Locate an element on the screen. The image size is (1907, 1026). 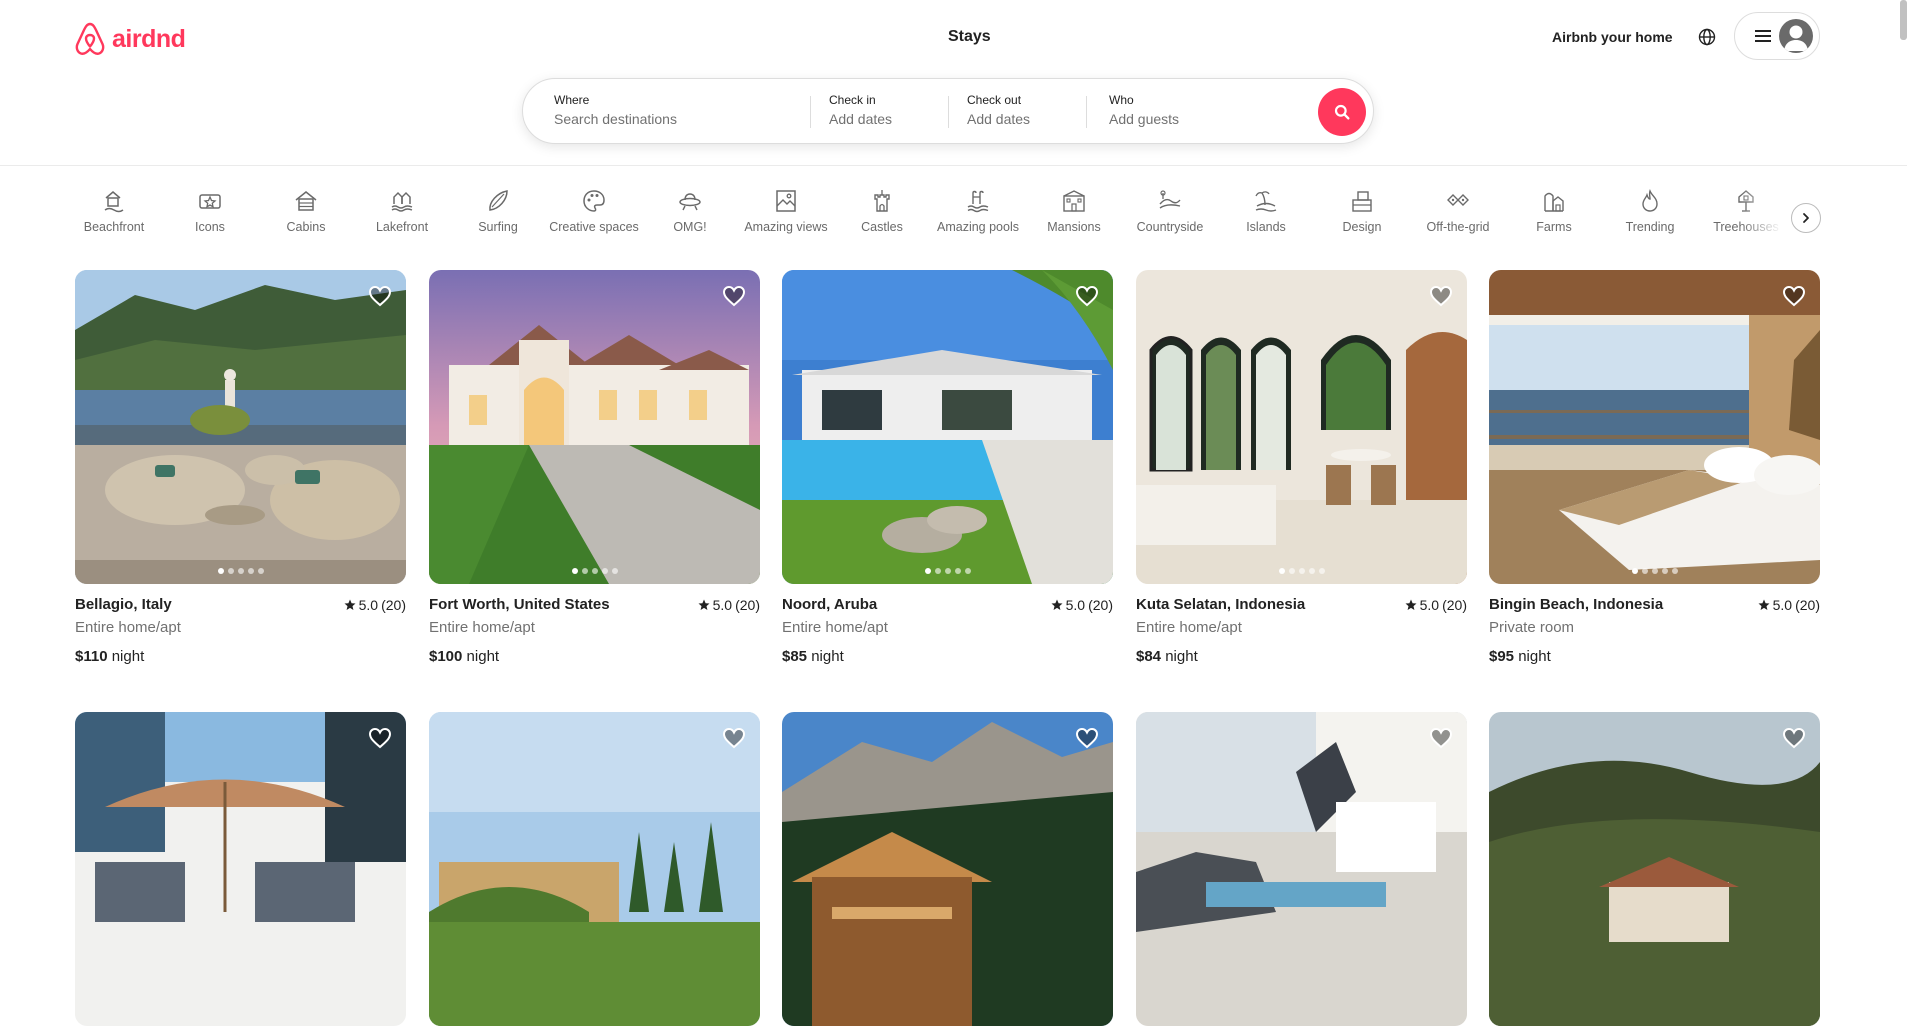
category-label: Icons is located at coordinates (210, 227).